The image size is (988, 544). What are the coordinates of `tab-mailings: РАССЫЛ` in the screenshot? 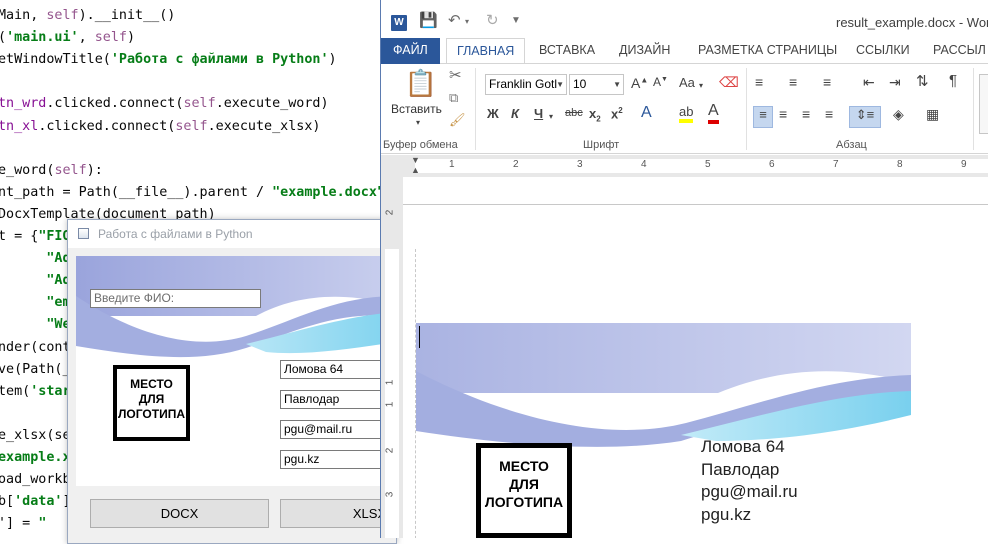 It's located at (955, 51).